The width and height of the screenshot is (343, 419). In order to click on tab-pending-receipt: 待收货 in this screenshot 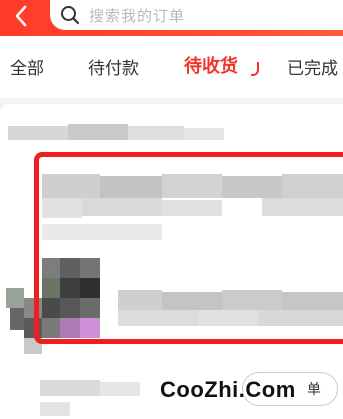, I will do `click(211, 65)`.